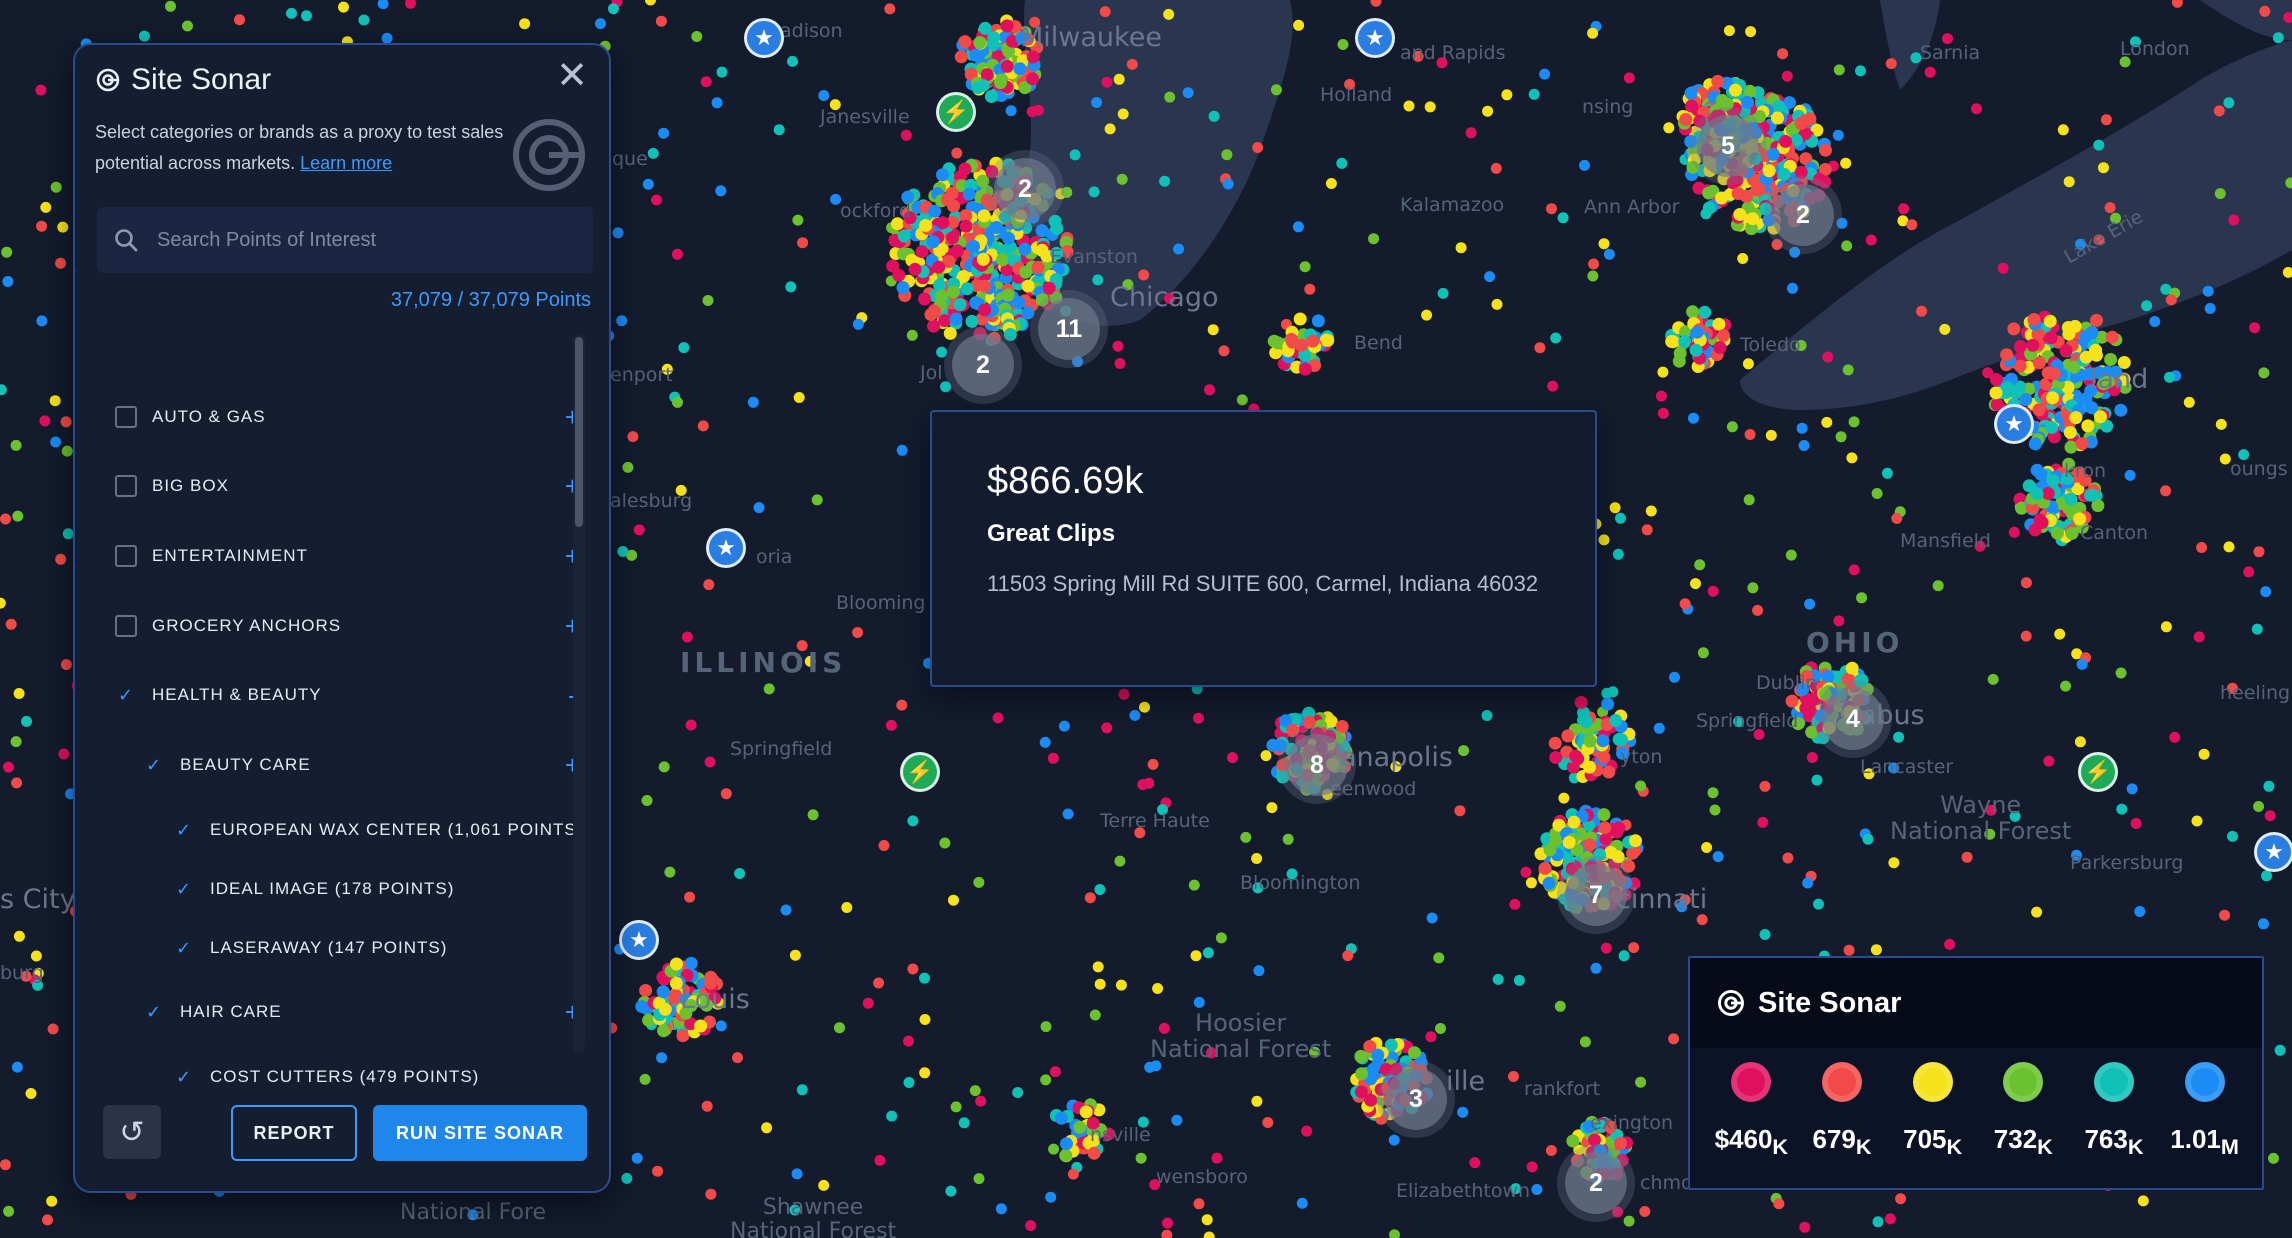  I want to click on list-scrollbar, so click(579, 693).